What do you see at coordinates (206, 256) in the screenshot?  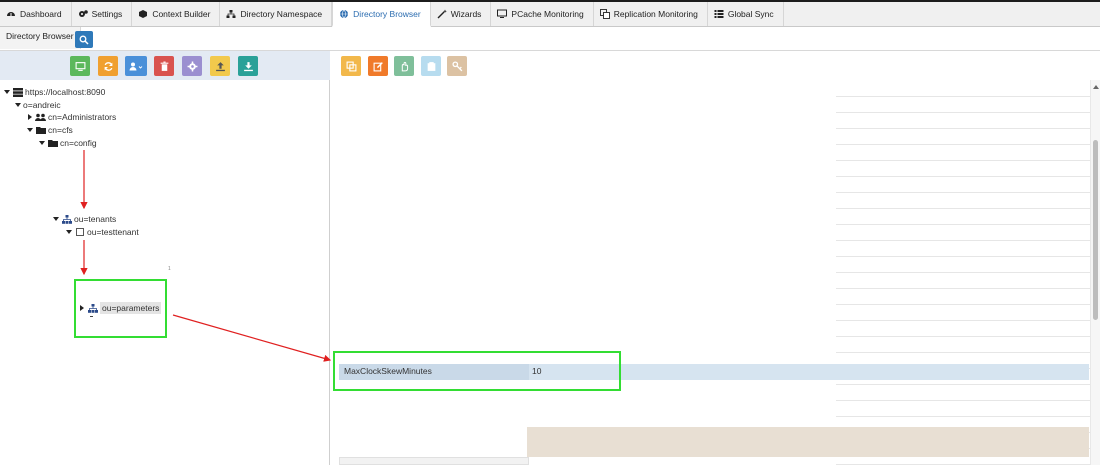 I see `annotation-arrows` at bounding box center [206, 256].